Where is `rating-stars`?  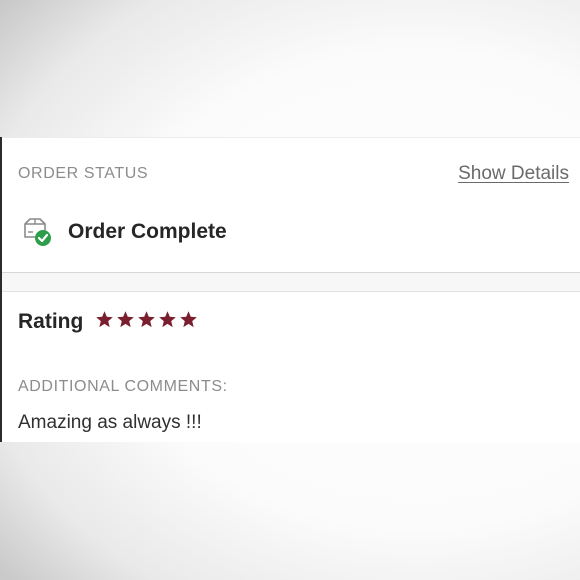
rating-stars is located at coordinates (146, 322).